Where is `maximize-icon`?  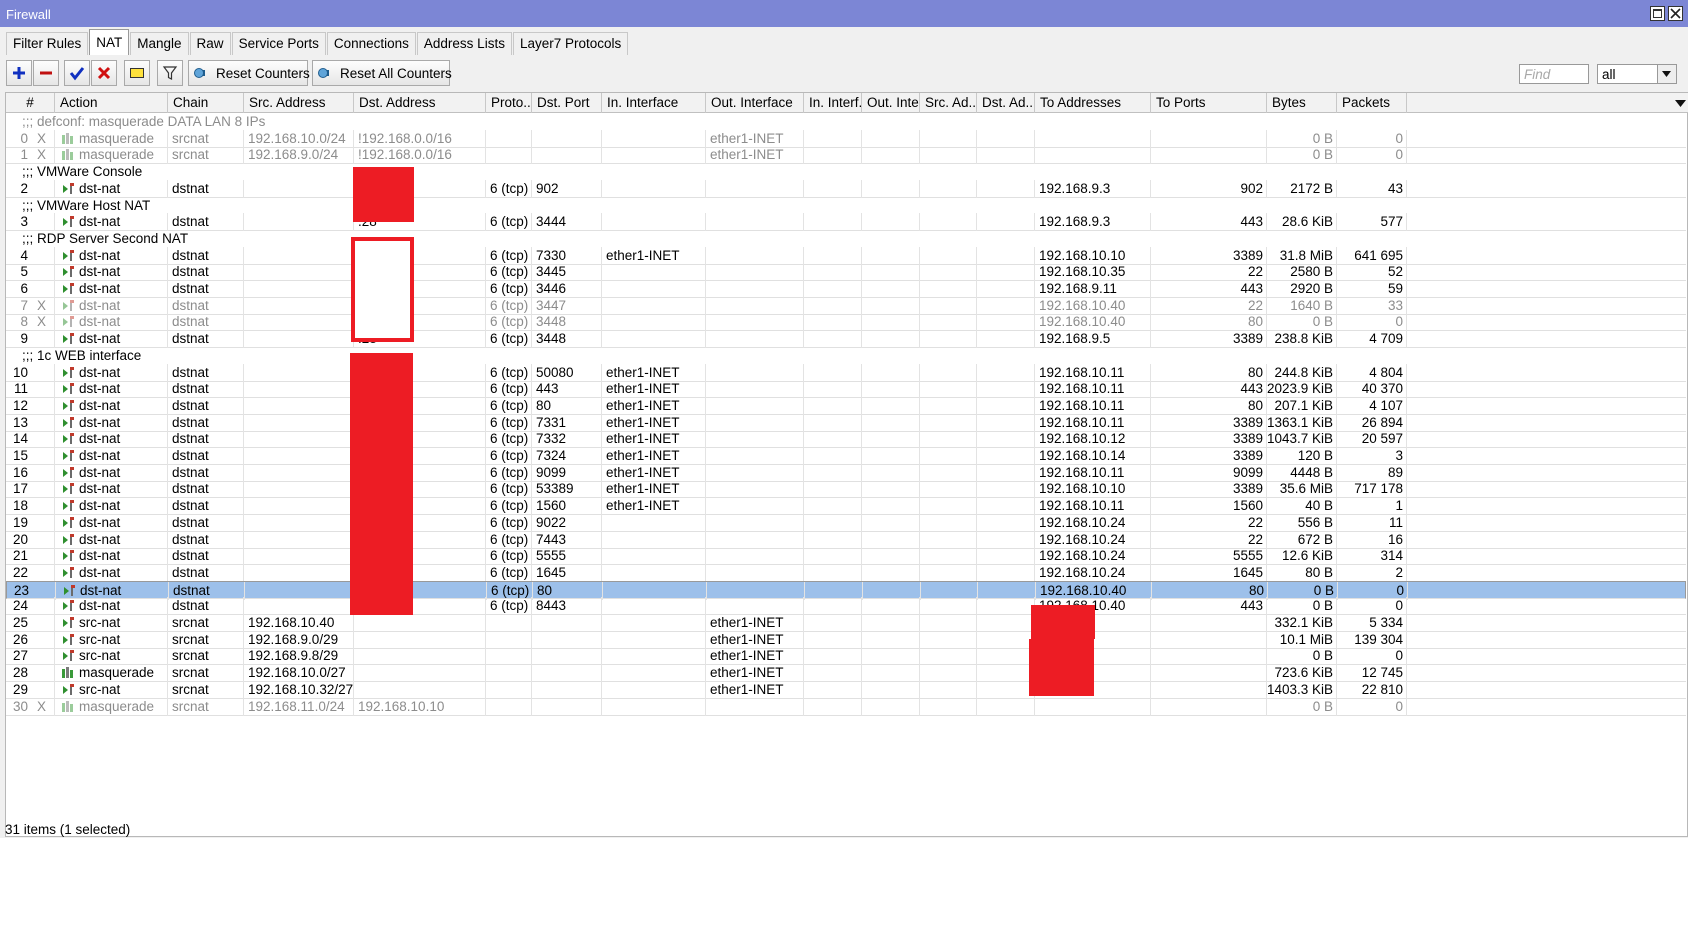 maximize-icon is located at coordinates (1657, 13).